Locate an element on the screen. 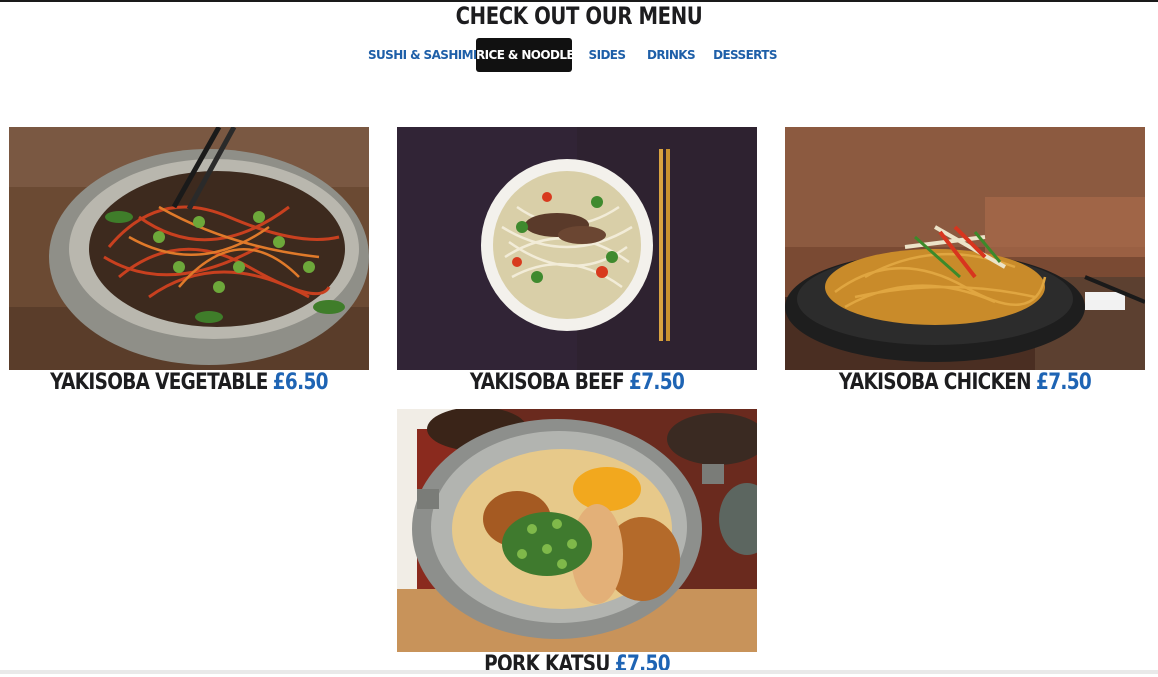 The image size is (1158, 677). pork-katsu-image is located at coordinates (577, 530).